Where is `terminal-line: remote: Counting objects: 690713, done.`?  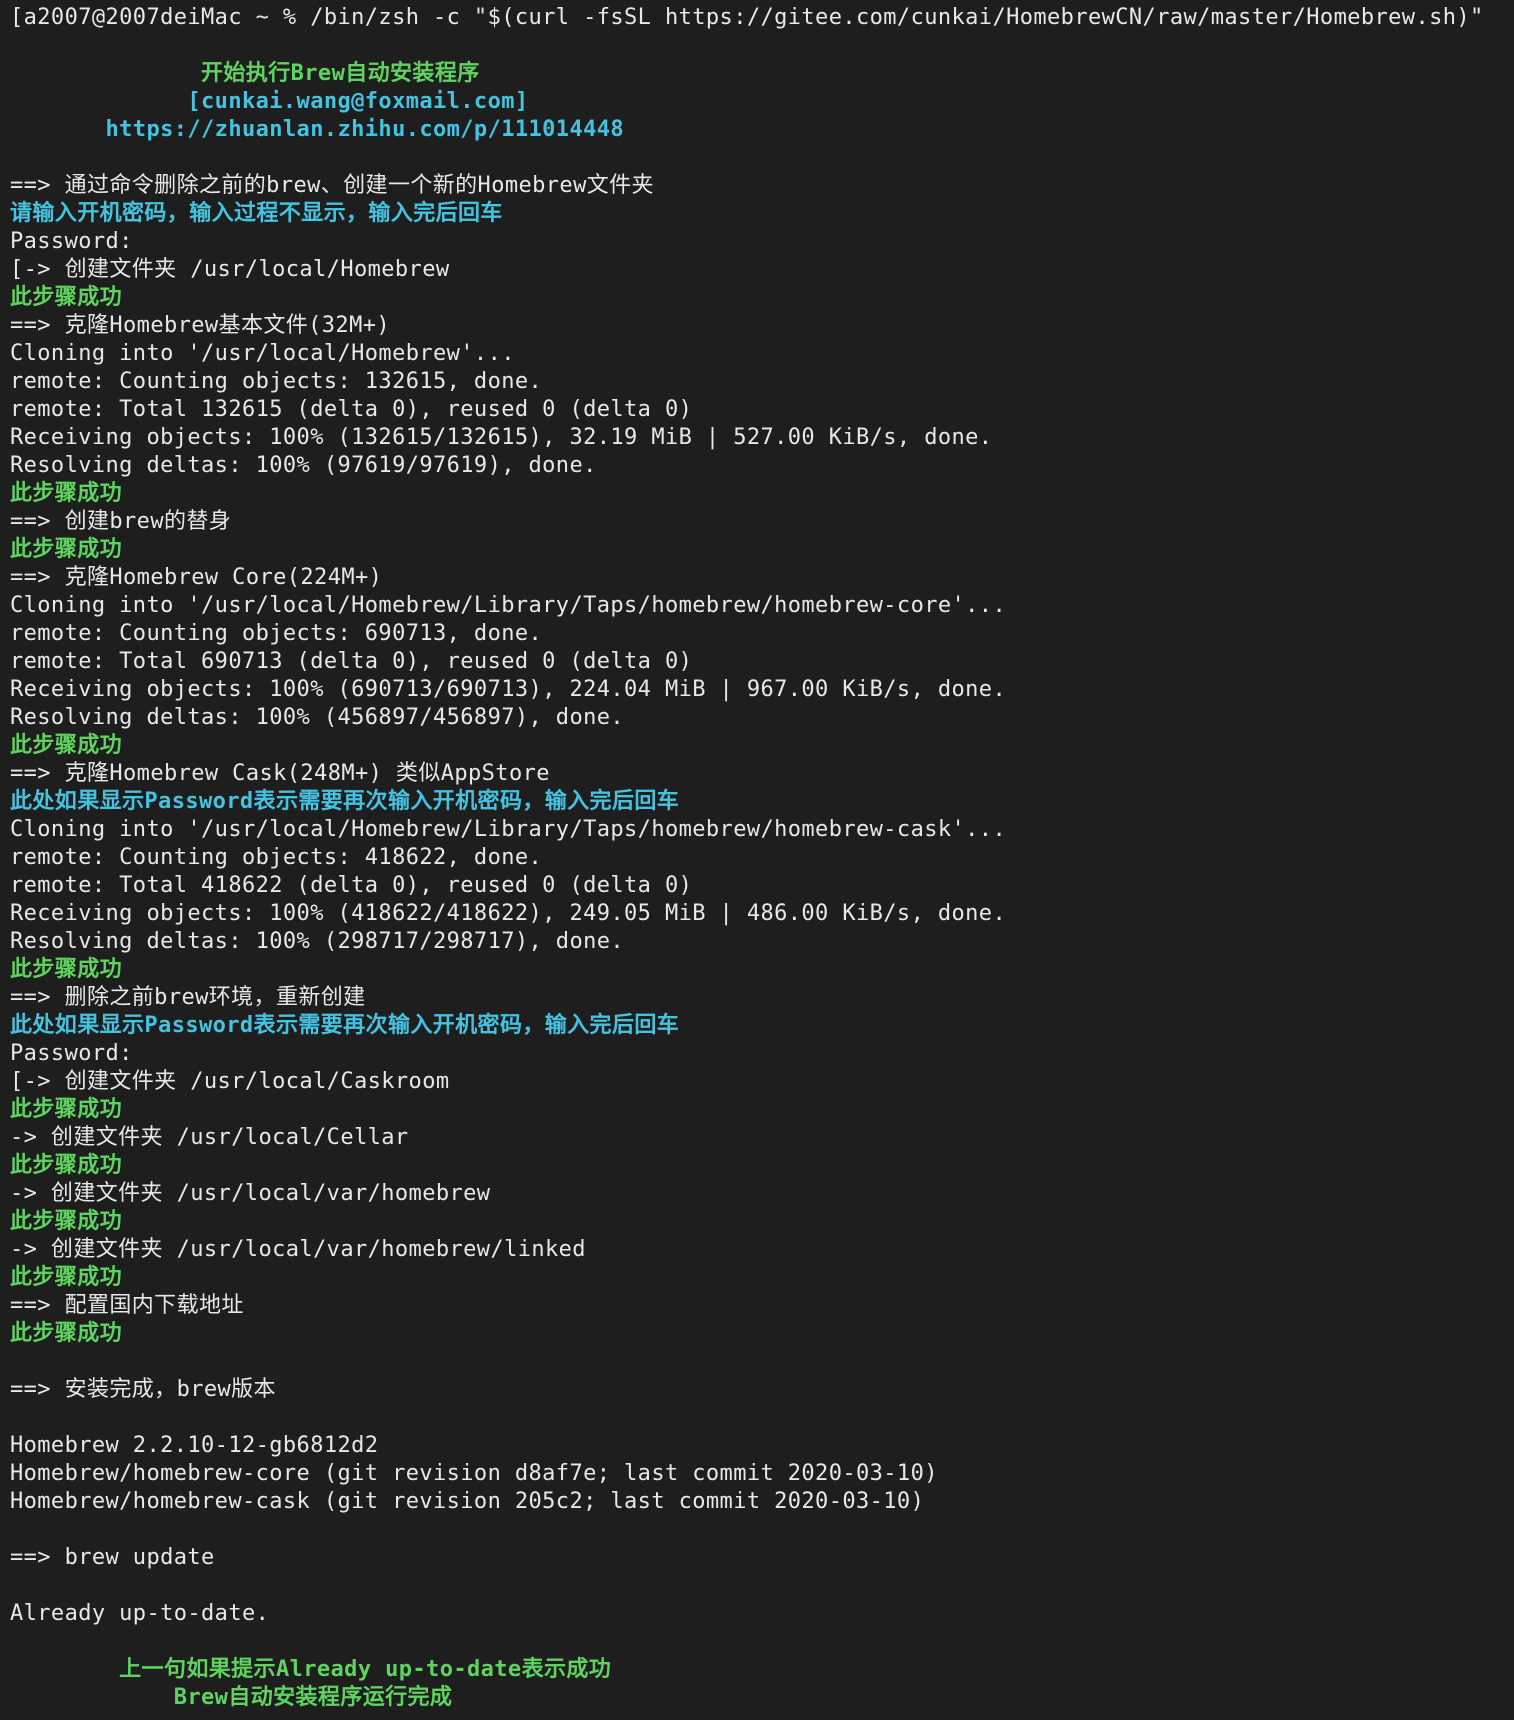 terminal-line: remote: Counting objects: 690713, done. is located at coordinates (276, 633).